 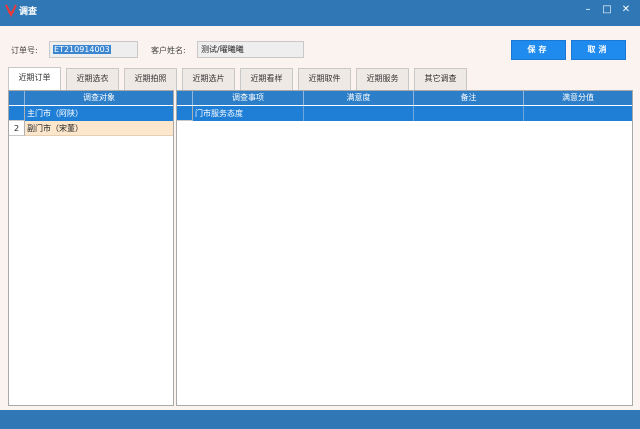 I want to click on grid-header: 调查对象, so click(x=91, y=98).